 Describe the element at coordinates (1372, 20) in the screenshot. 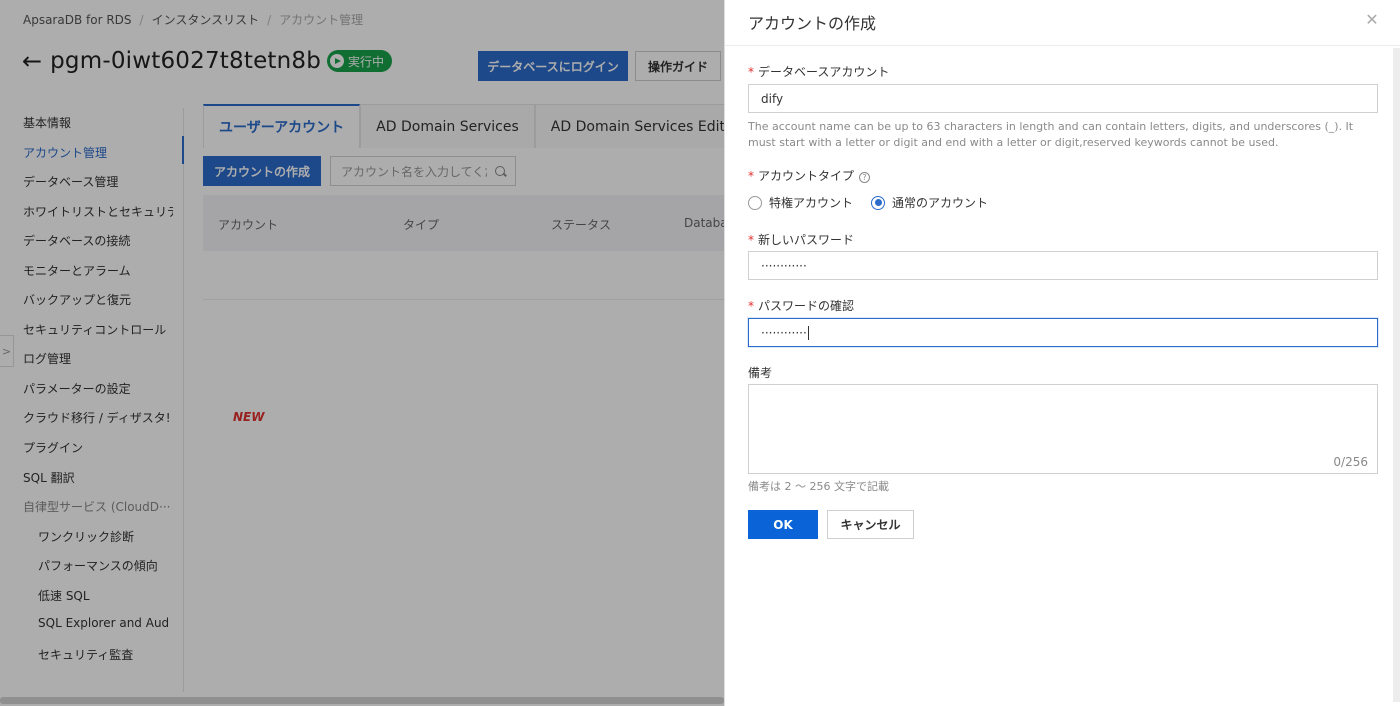

I see `close-icon: ✕` at that location.